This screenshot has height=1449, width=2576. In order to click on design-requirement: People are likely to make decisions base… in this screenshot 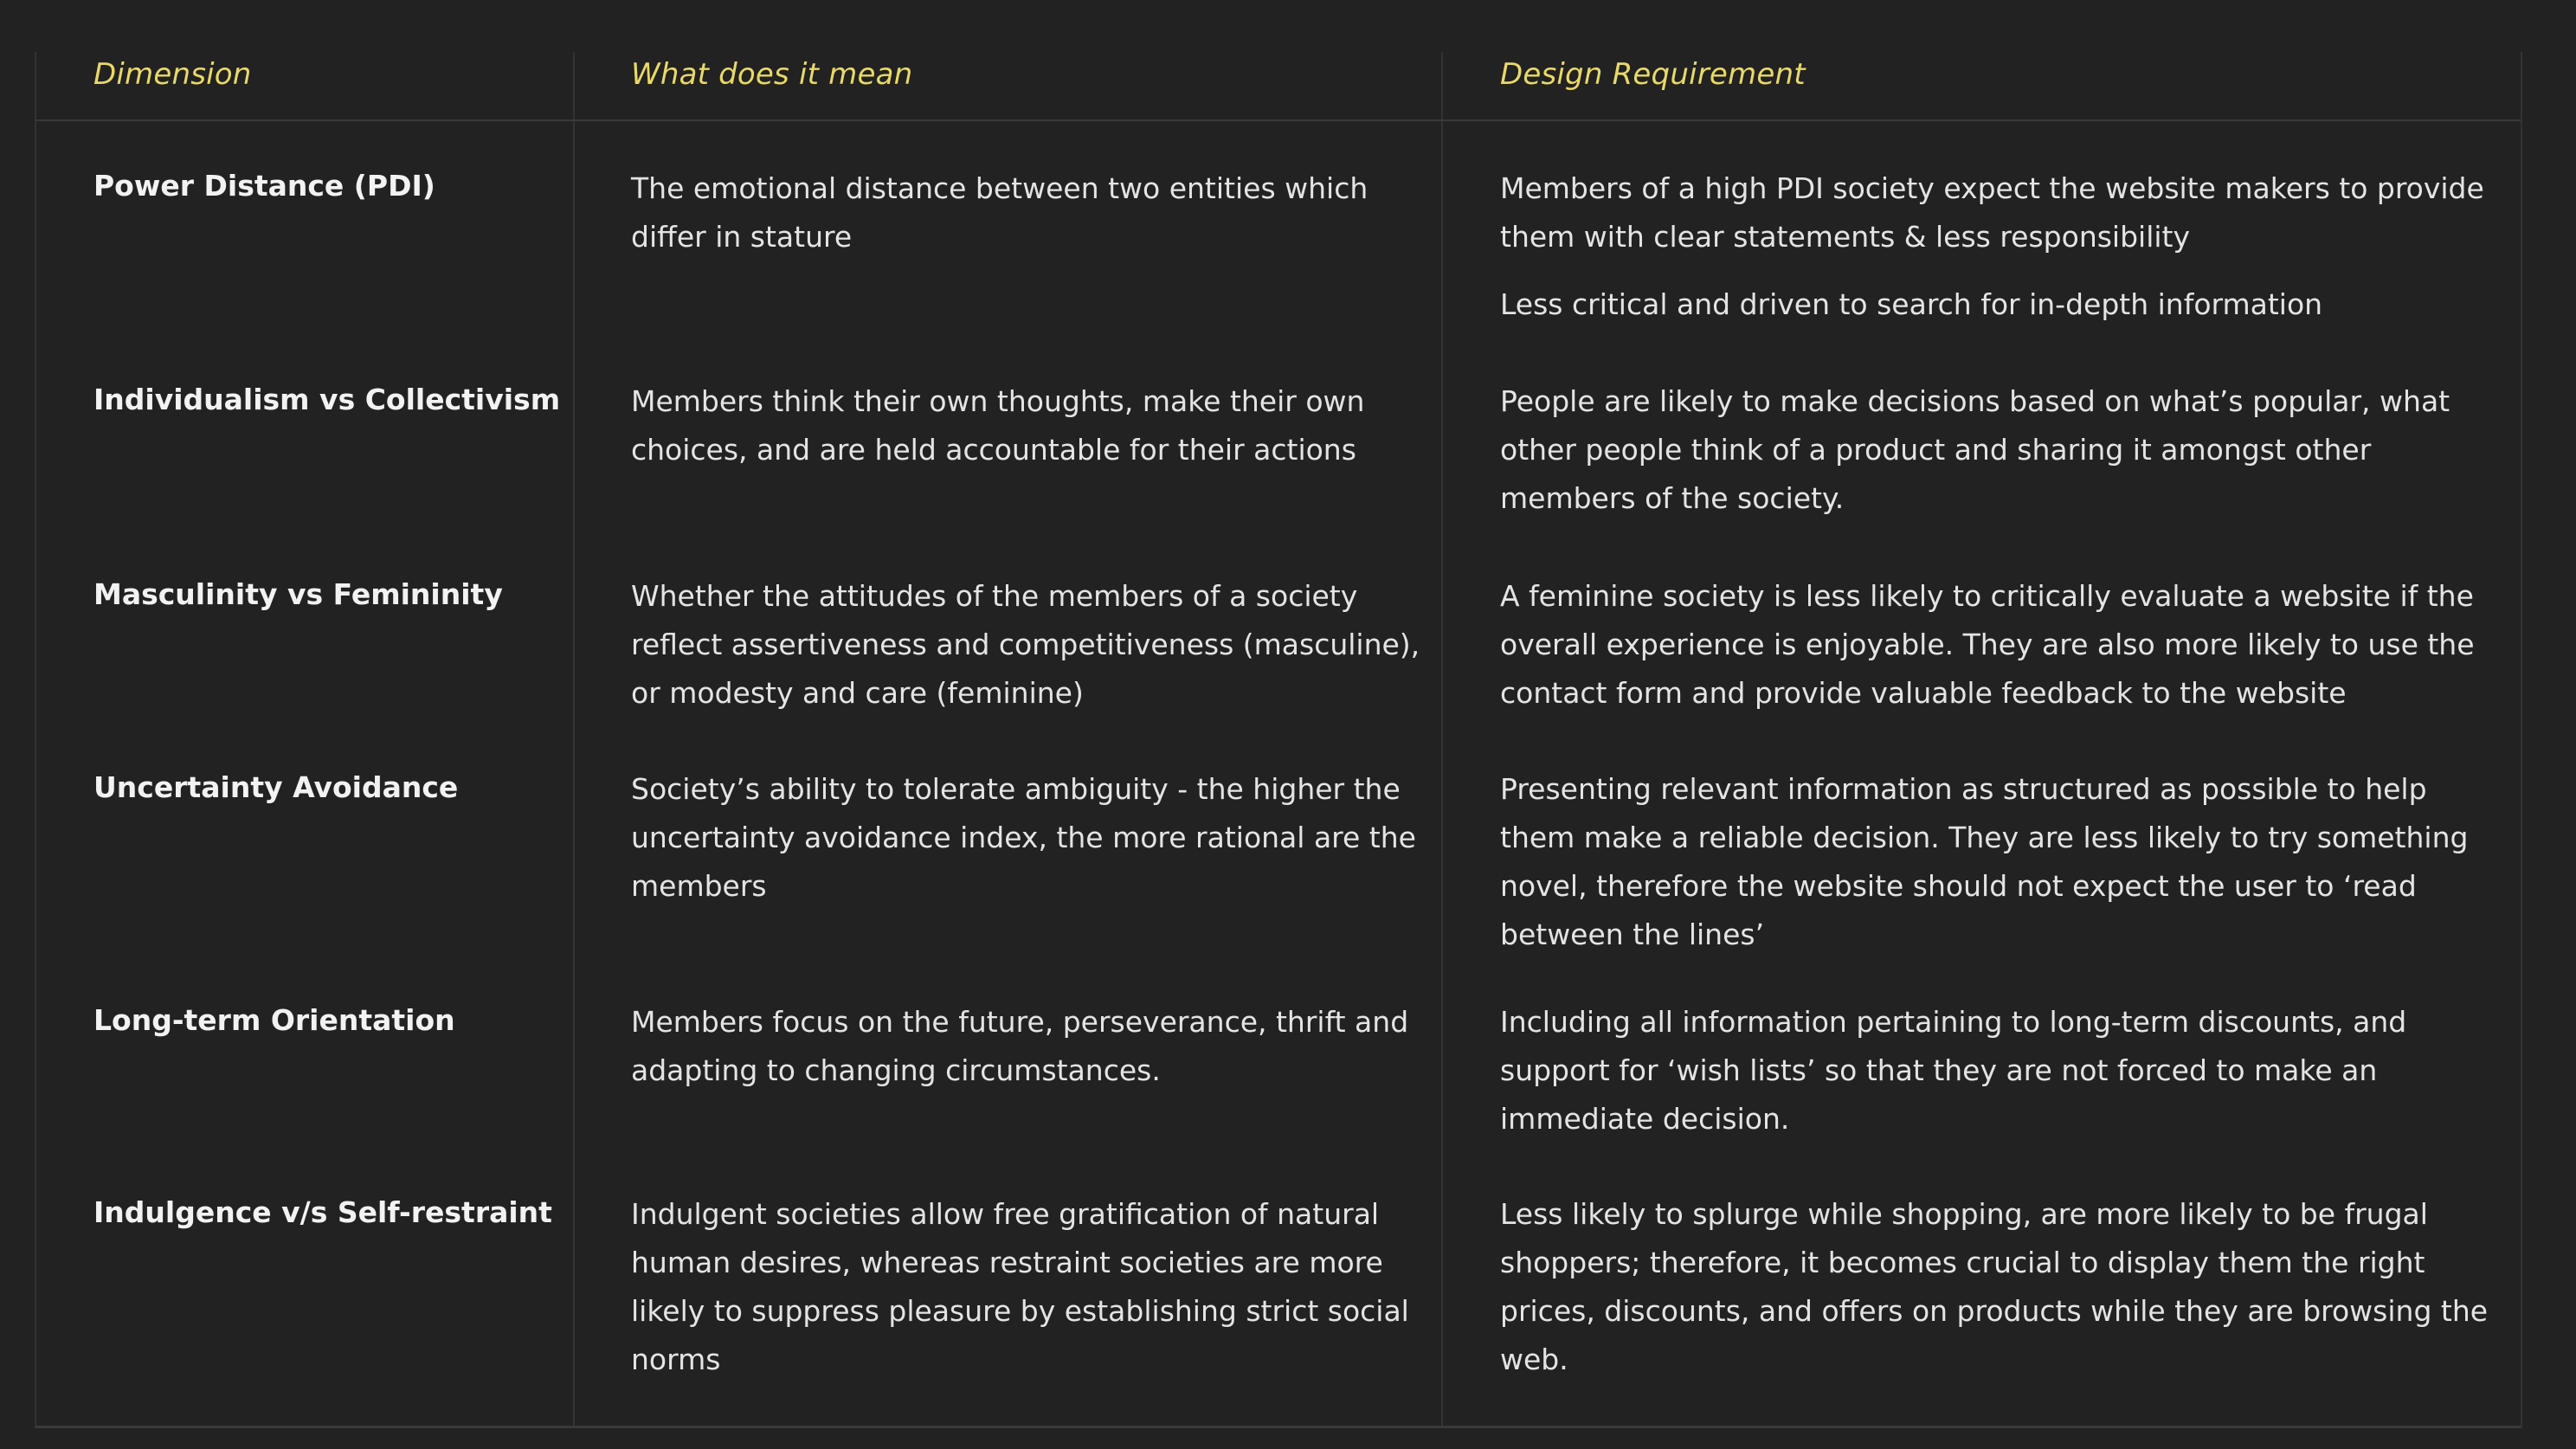, I will do `click(1975, 449)`.